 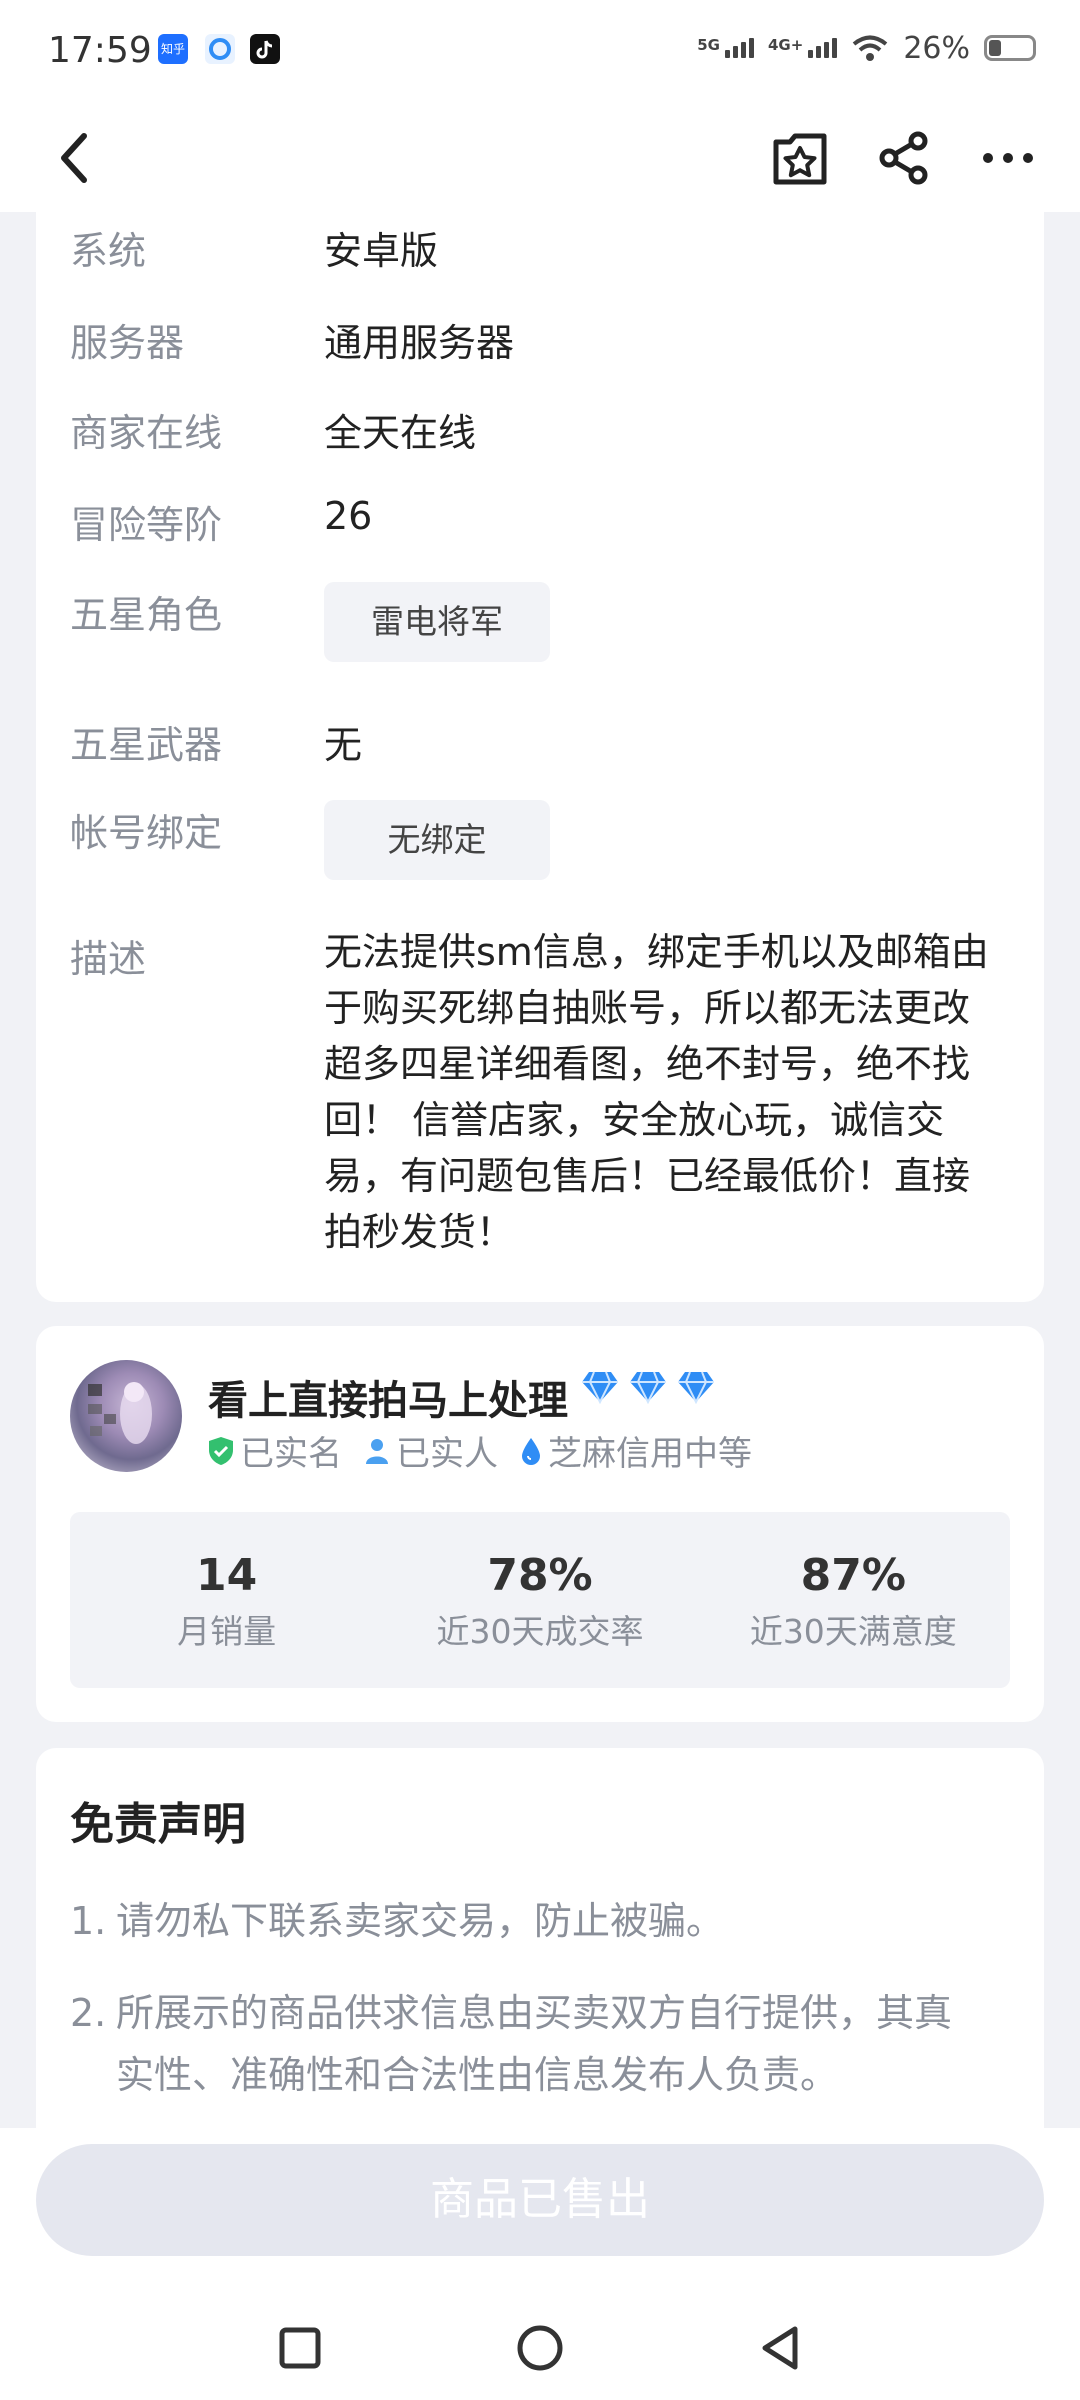 What do you see at coordinates (88, 2013) in the screenshot?
I see `disclaimer-number: 2.` at bounding box center [88, 2013].